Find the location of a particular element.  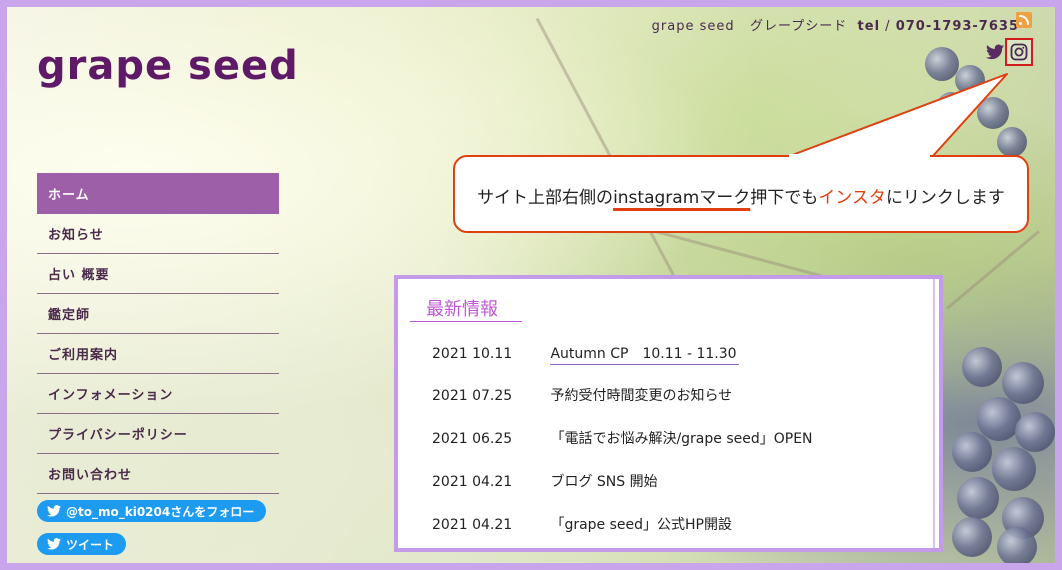

callout-box: サイト上部右側のinstagramマーク押下でもインスタにリンクします is located at coordinates (741, 194).